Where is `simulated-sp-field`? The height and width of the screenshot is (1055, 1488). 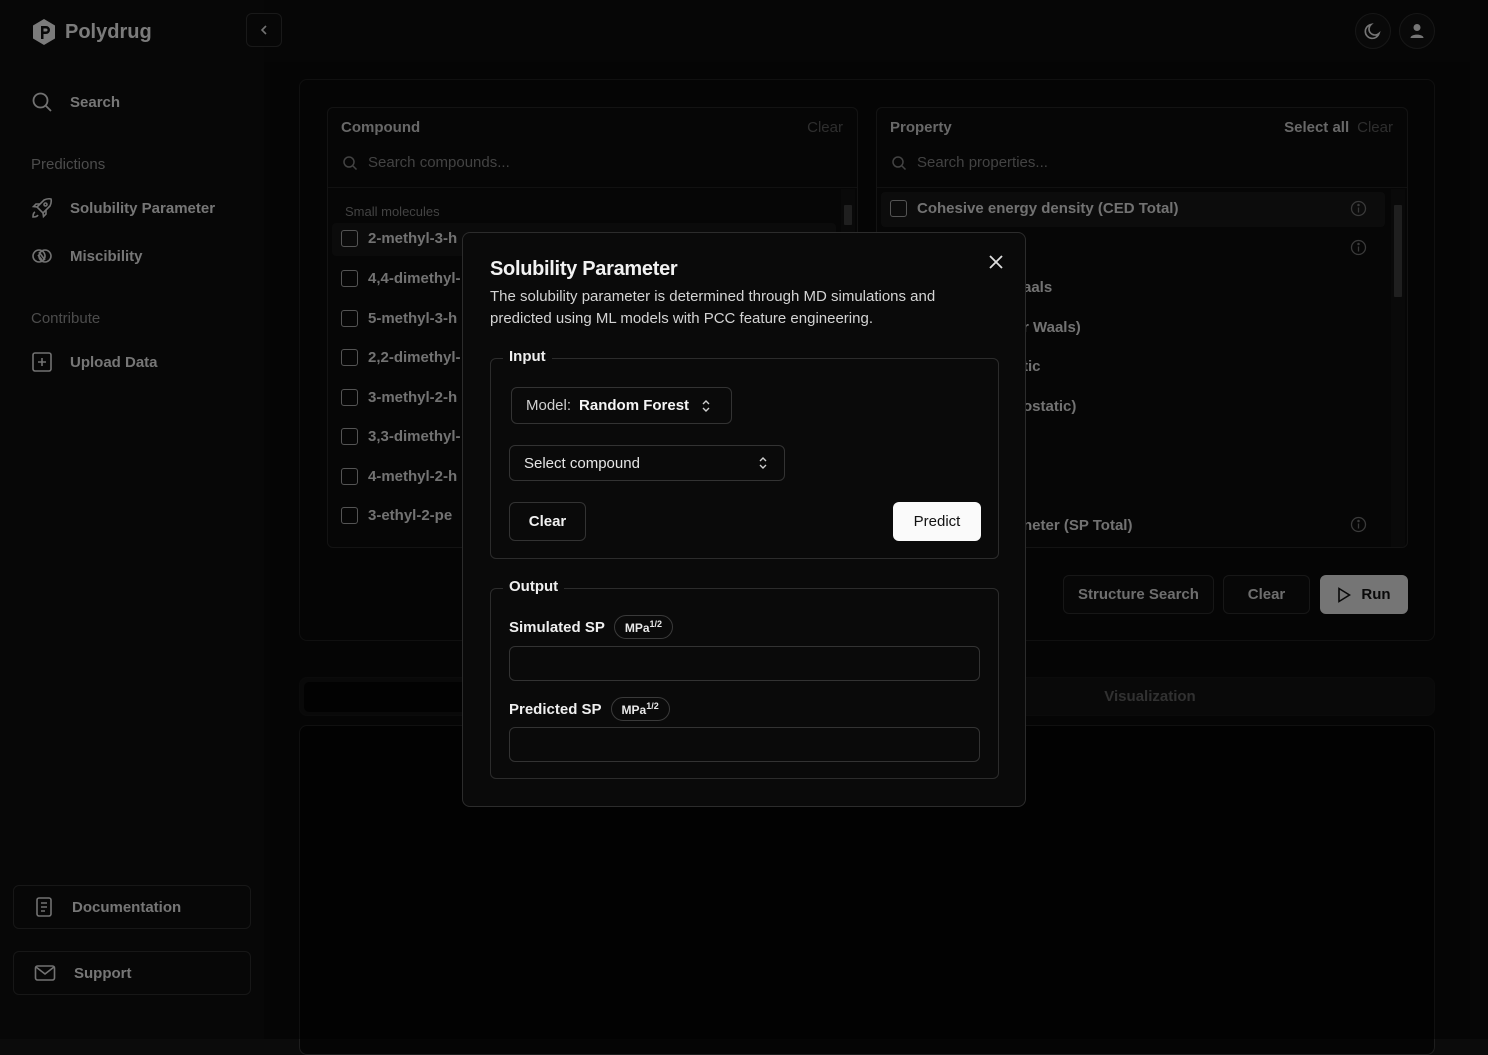 simulated-sp-field is located at coordinates (744, 663).